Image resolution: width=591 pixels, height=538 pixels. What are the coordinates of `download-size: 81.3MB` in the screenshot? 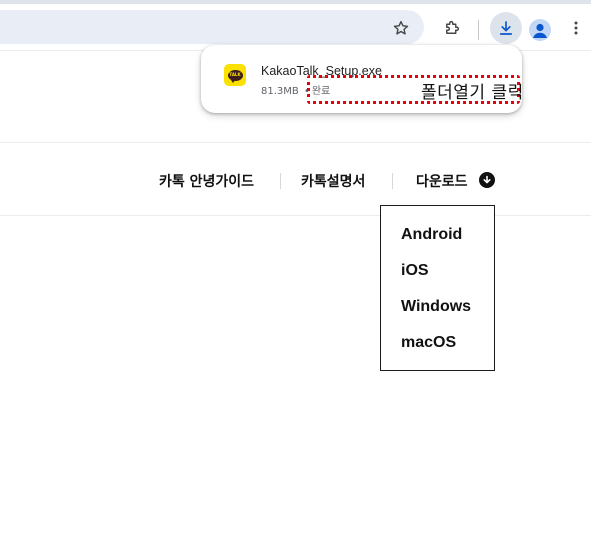 It's located at (280, 91).